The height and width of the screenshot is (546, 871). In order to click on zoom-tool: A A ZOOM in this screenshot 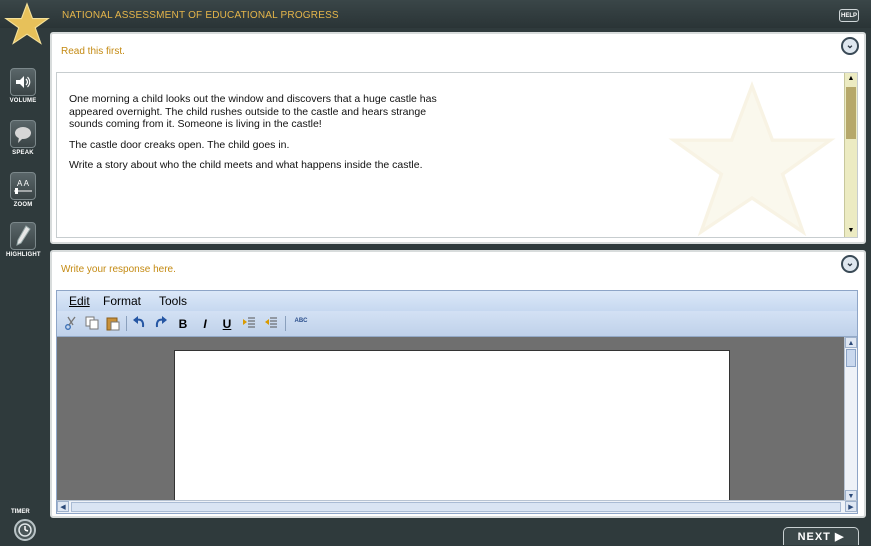, I will do `click(23, 190)`.